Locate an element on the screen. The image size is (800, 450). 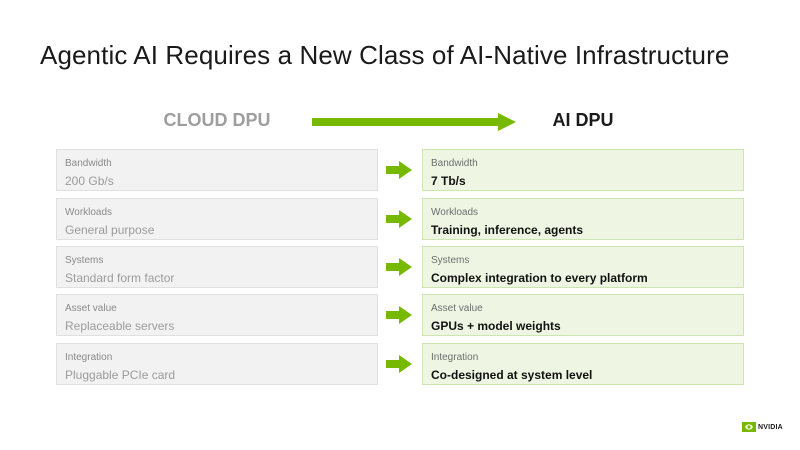
cloud-dpu-row-asset-value: Asset value Replaceable servers is located at coordinates (217, 315).